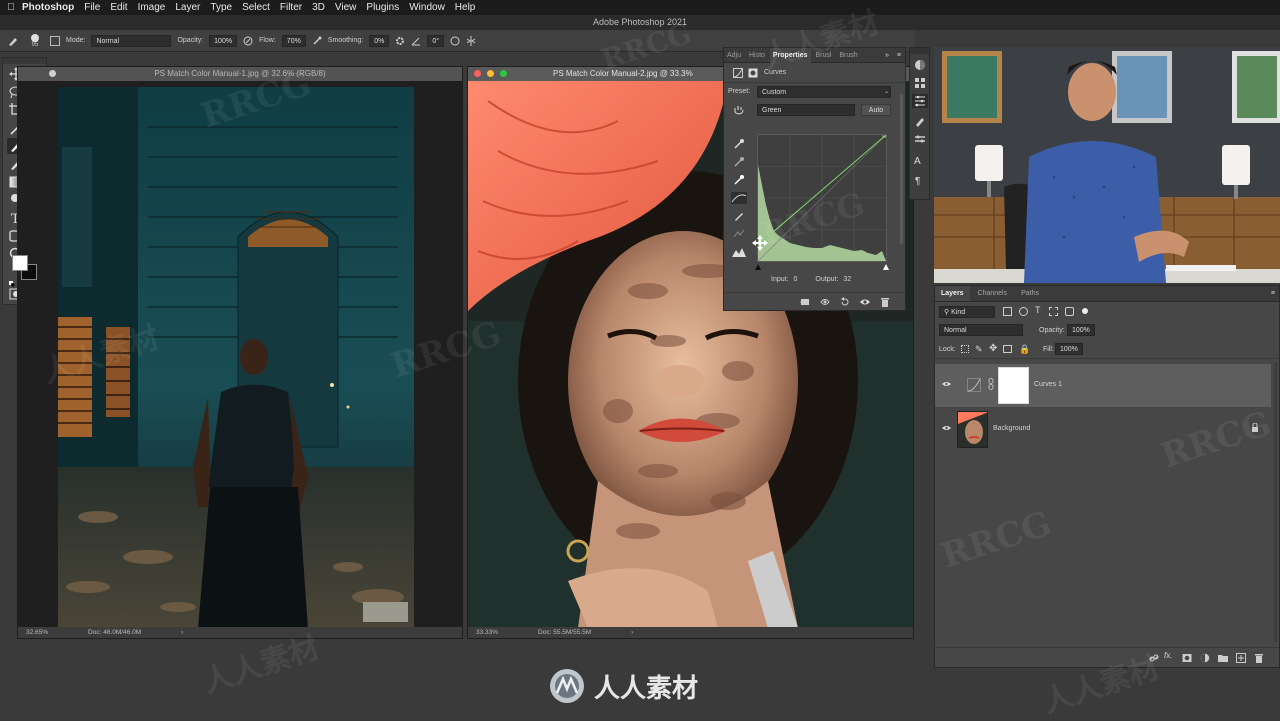  What do you see at coordinates (967, 312) in the screenshot?
I see `layer-filter-kind-dropdown: ⚲ Kind` at bounding box center [967, 312].